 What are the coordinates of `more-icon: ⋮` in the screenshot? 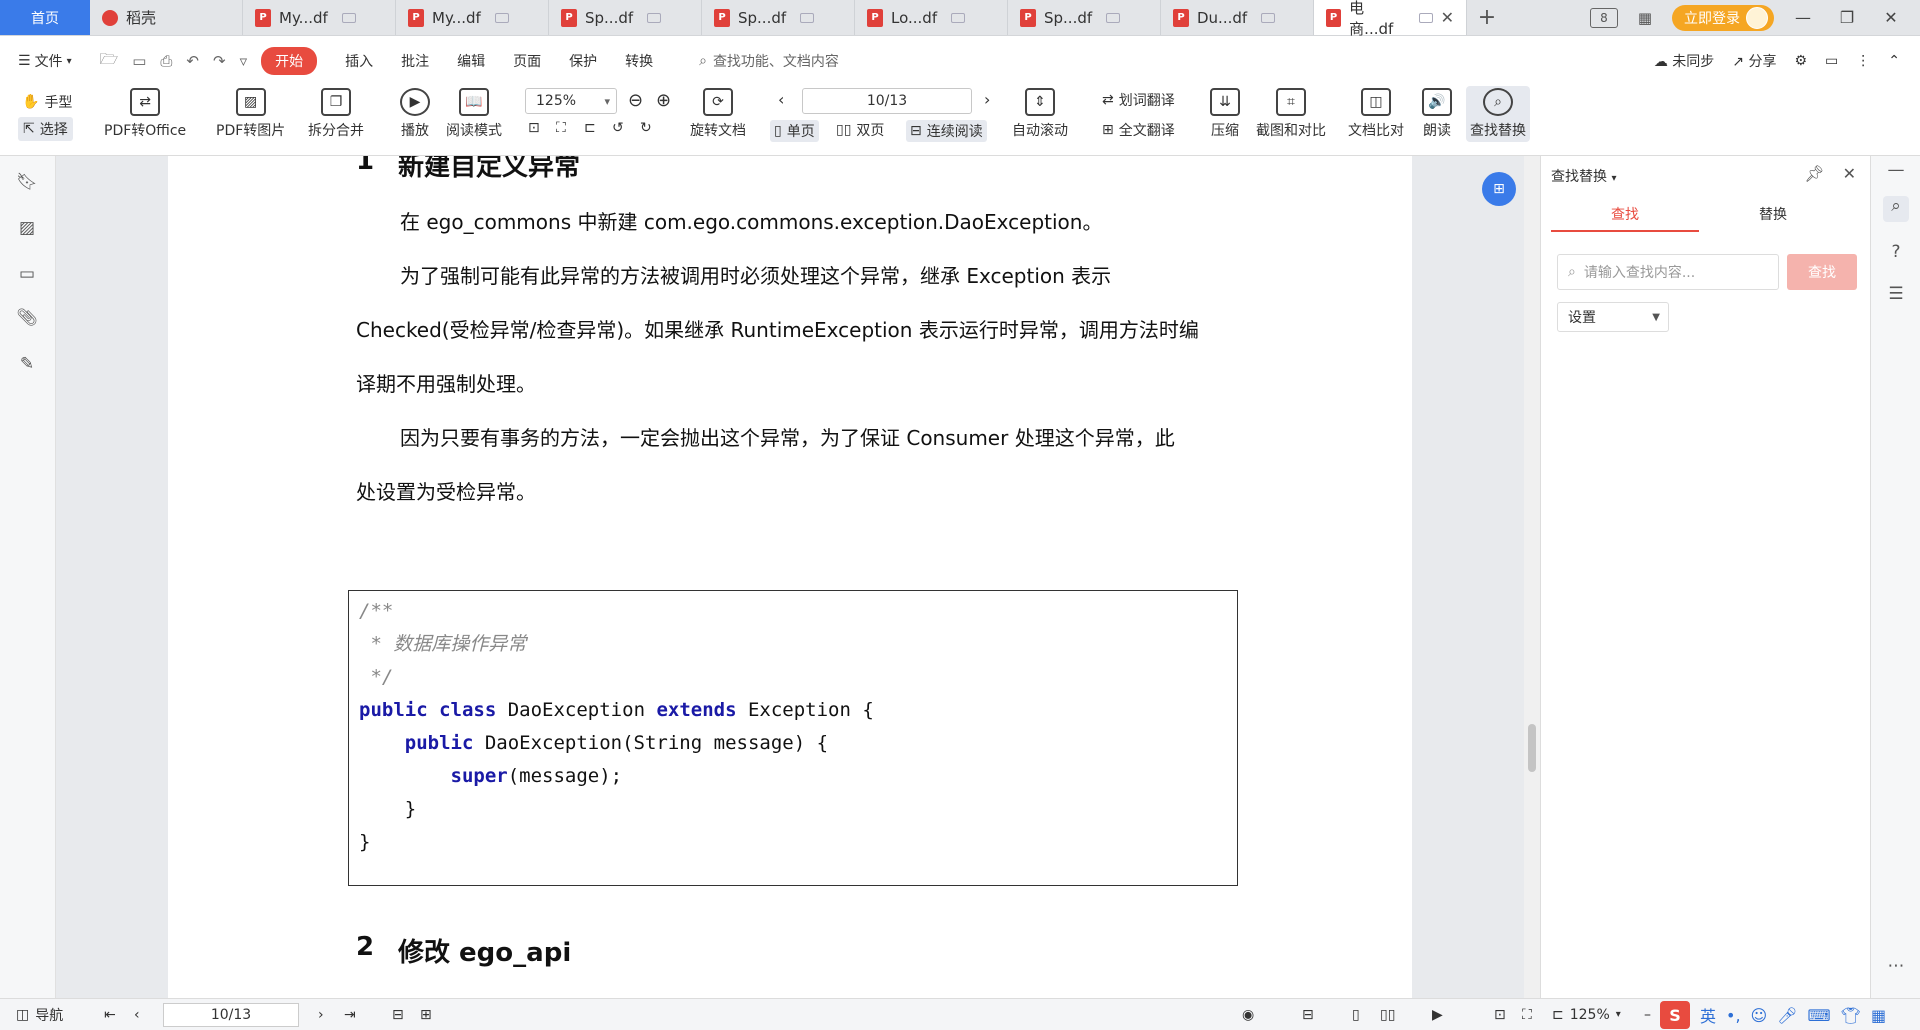 It's located at (1863, 61).